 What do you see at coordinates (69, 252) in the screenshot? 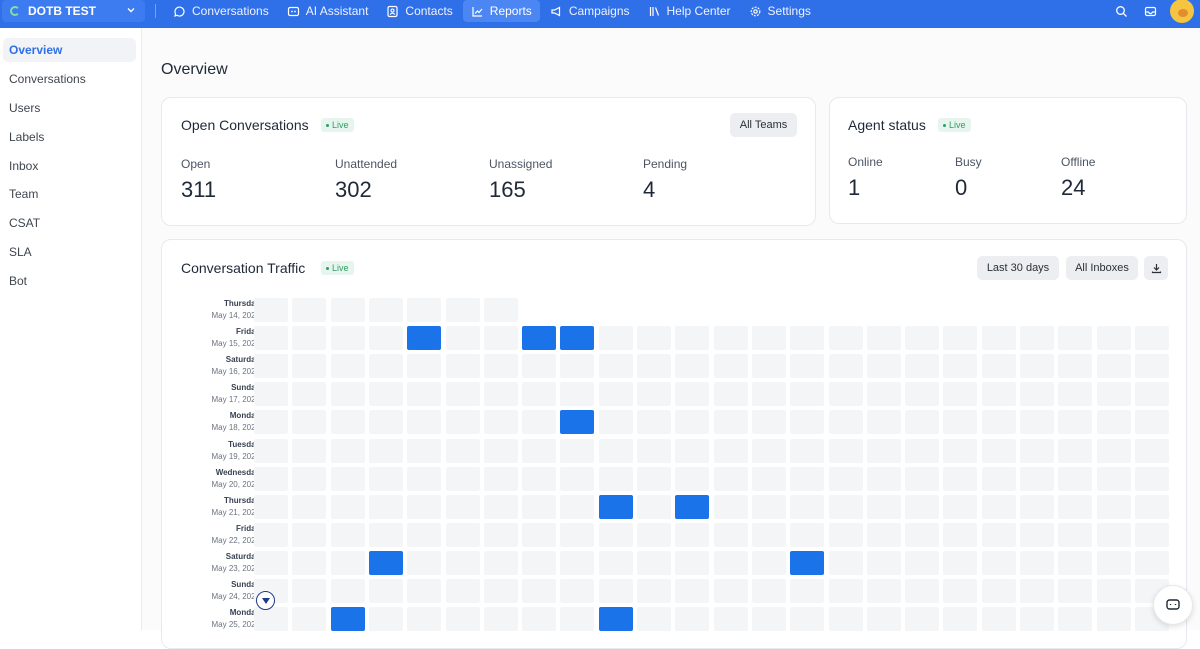
I see `sidebar-item-sla: SLA` at bounding box center [69, 252].